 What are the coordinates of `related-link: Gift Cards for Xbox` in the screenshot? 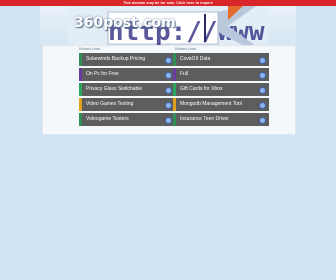 It's located at (221, 89).